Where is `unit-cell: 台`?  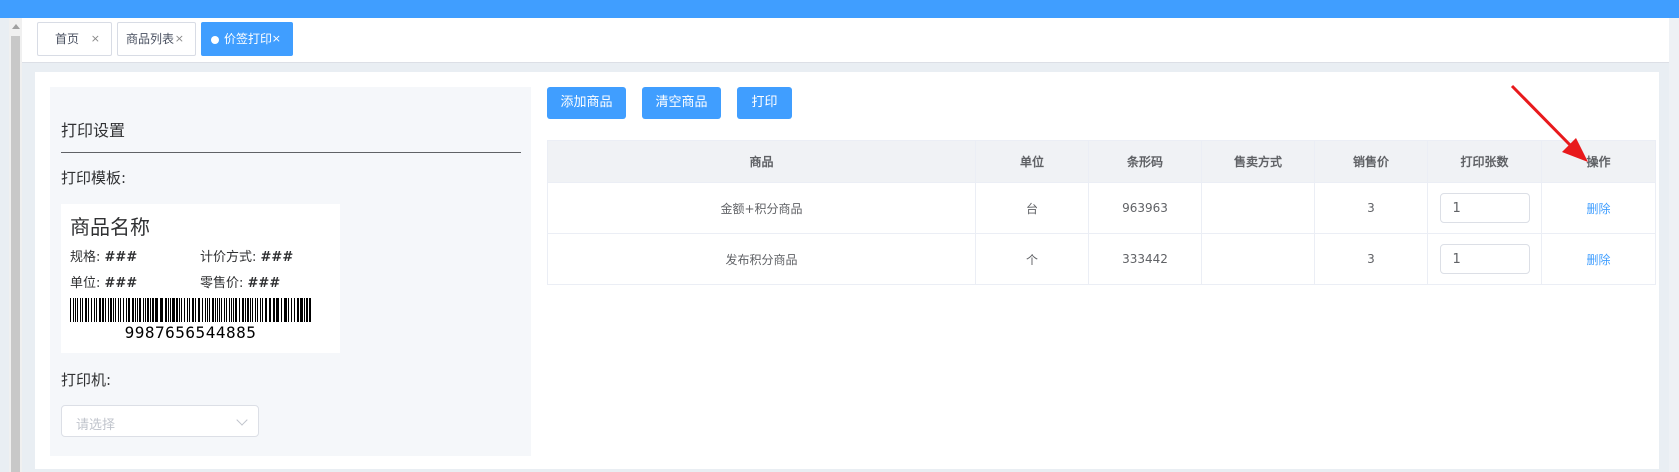 unit-cell: 台 is located at coordinates (1032, 208).